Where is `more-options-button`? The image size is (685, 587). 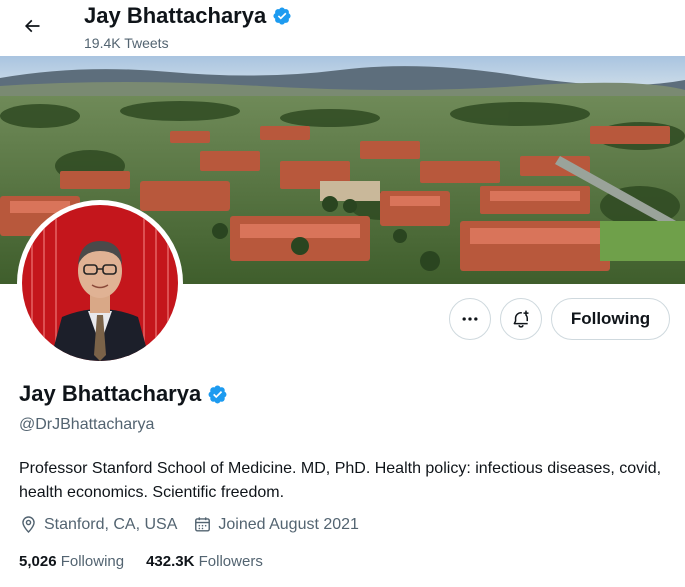 more-options-button is located at coordinates (470, 319).